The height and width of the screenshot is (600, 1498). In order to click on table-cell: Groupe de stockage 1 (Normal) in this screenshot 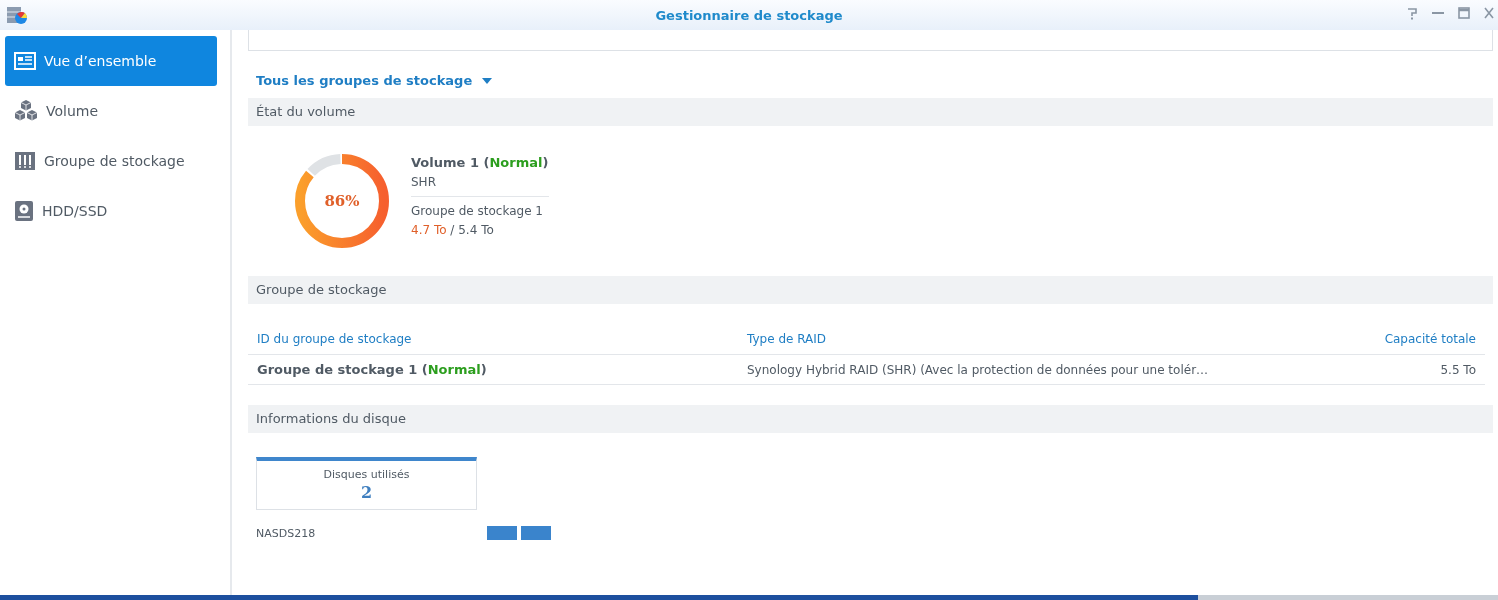, I will do `click(493, 369)`.